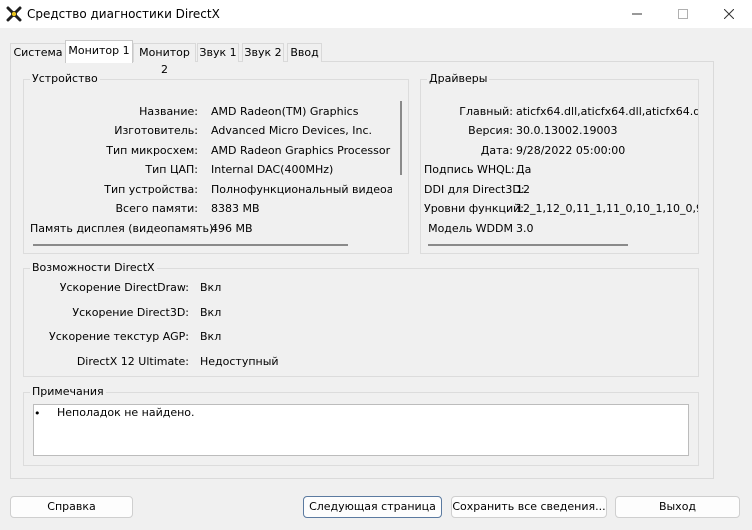 This screenshot has width=752, height=530. What do you see at coordinates (232, 228) in the screenshot?
I see `display-memory-value: 496 MB` at bounding box center [232, 228].